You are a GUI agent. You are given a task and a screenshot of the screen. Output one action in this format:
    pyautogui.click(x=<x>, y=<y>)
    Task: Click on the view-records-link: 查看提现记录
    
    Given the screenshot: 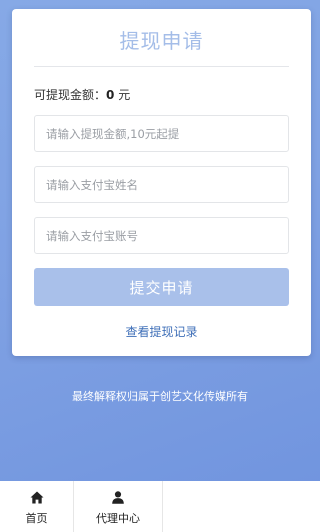 What is the action you would take?
    pyautogui.click(x=161, y=331)
    